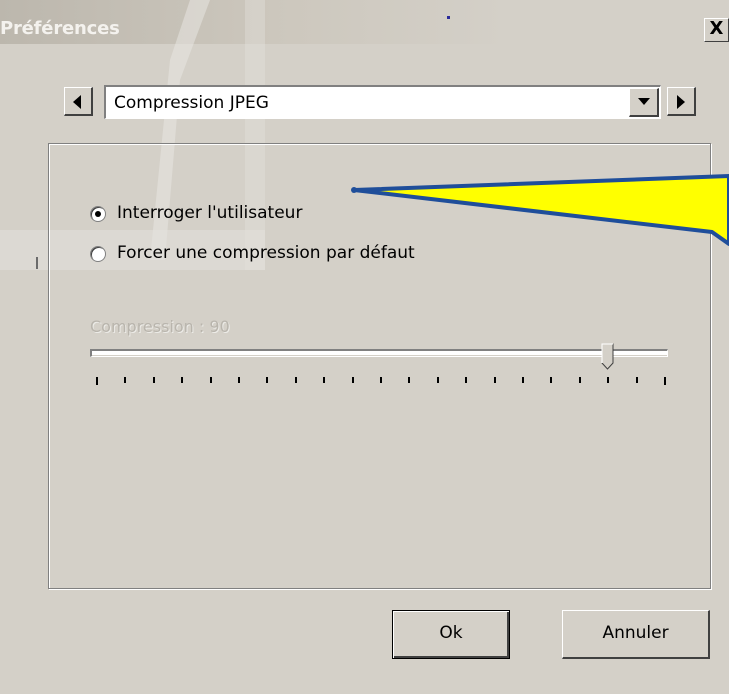  I want to click on right-arrow-icon, so click(681, 102).